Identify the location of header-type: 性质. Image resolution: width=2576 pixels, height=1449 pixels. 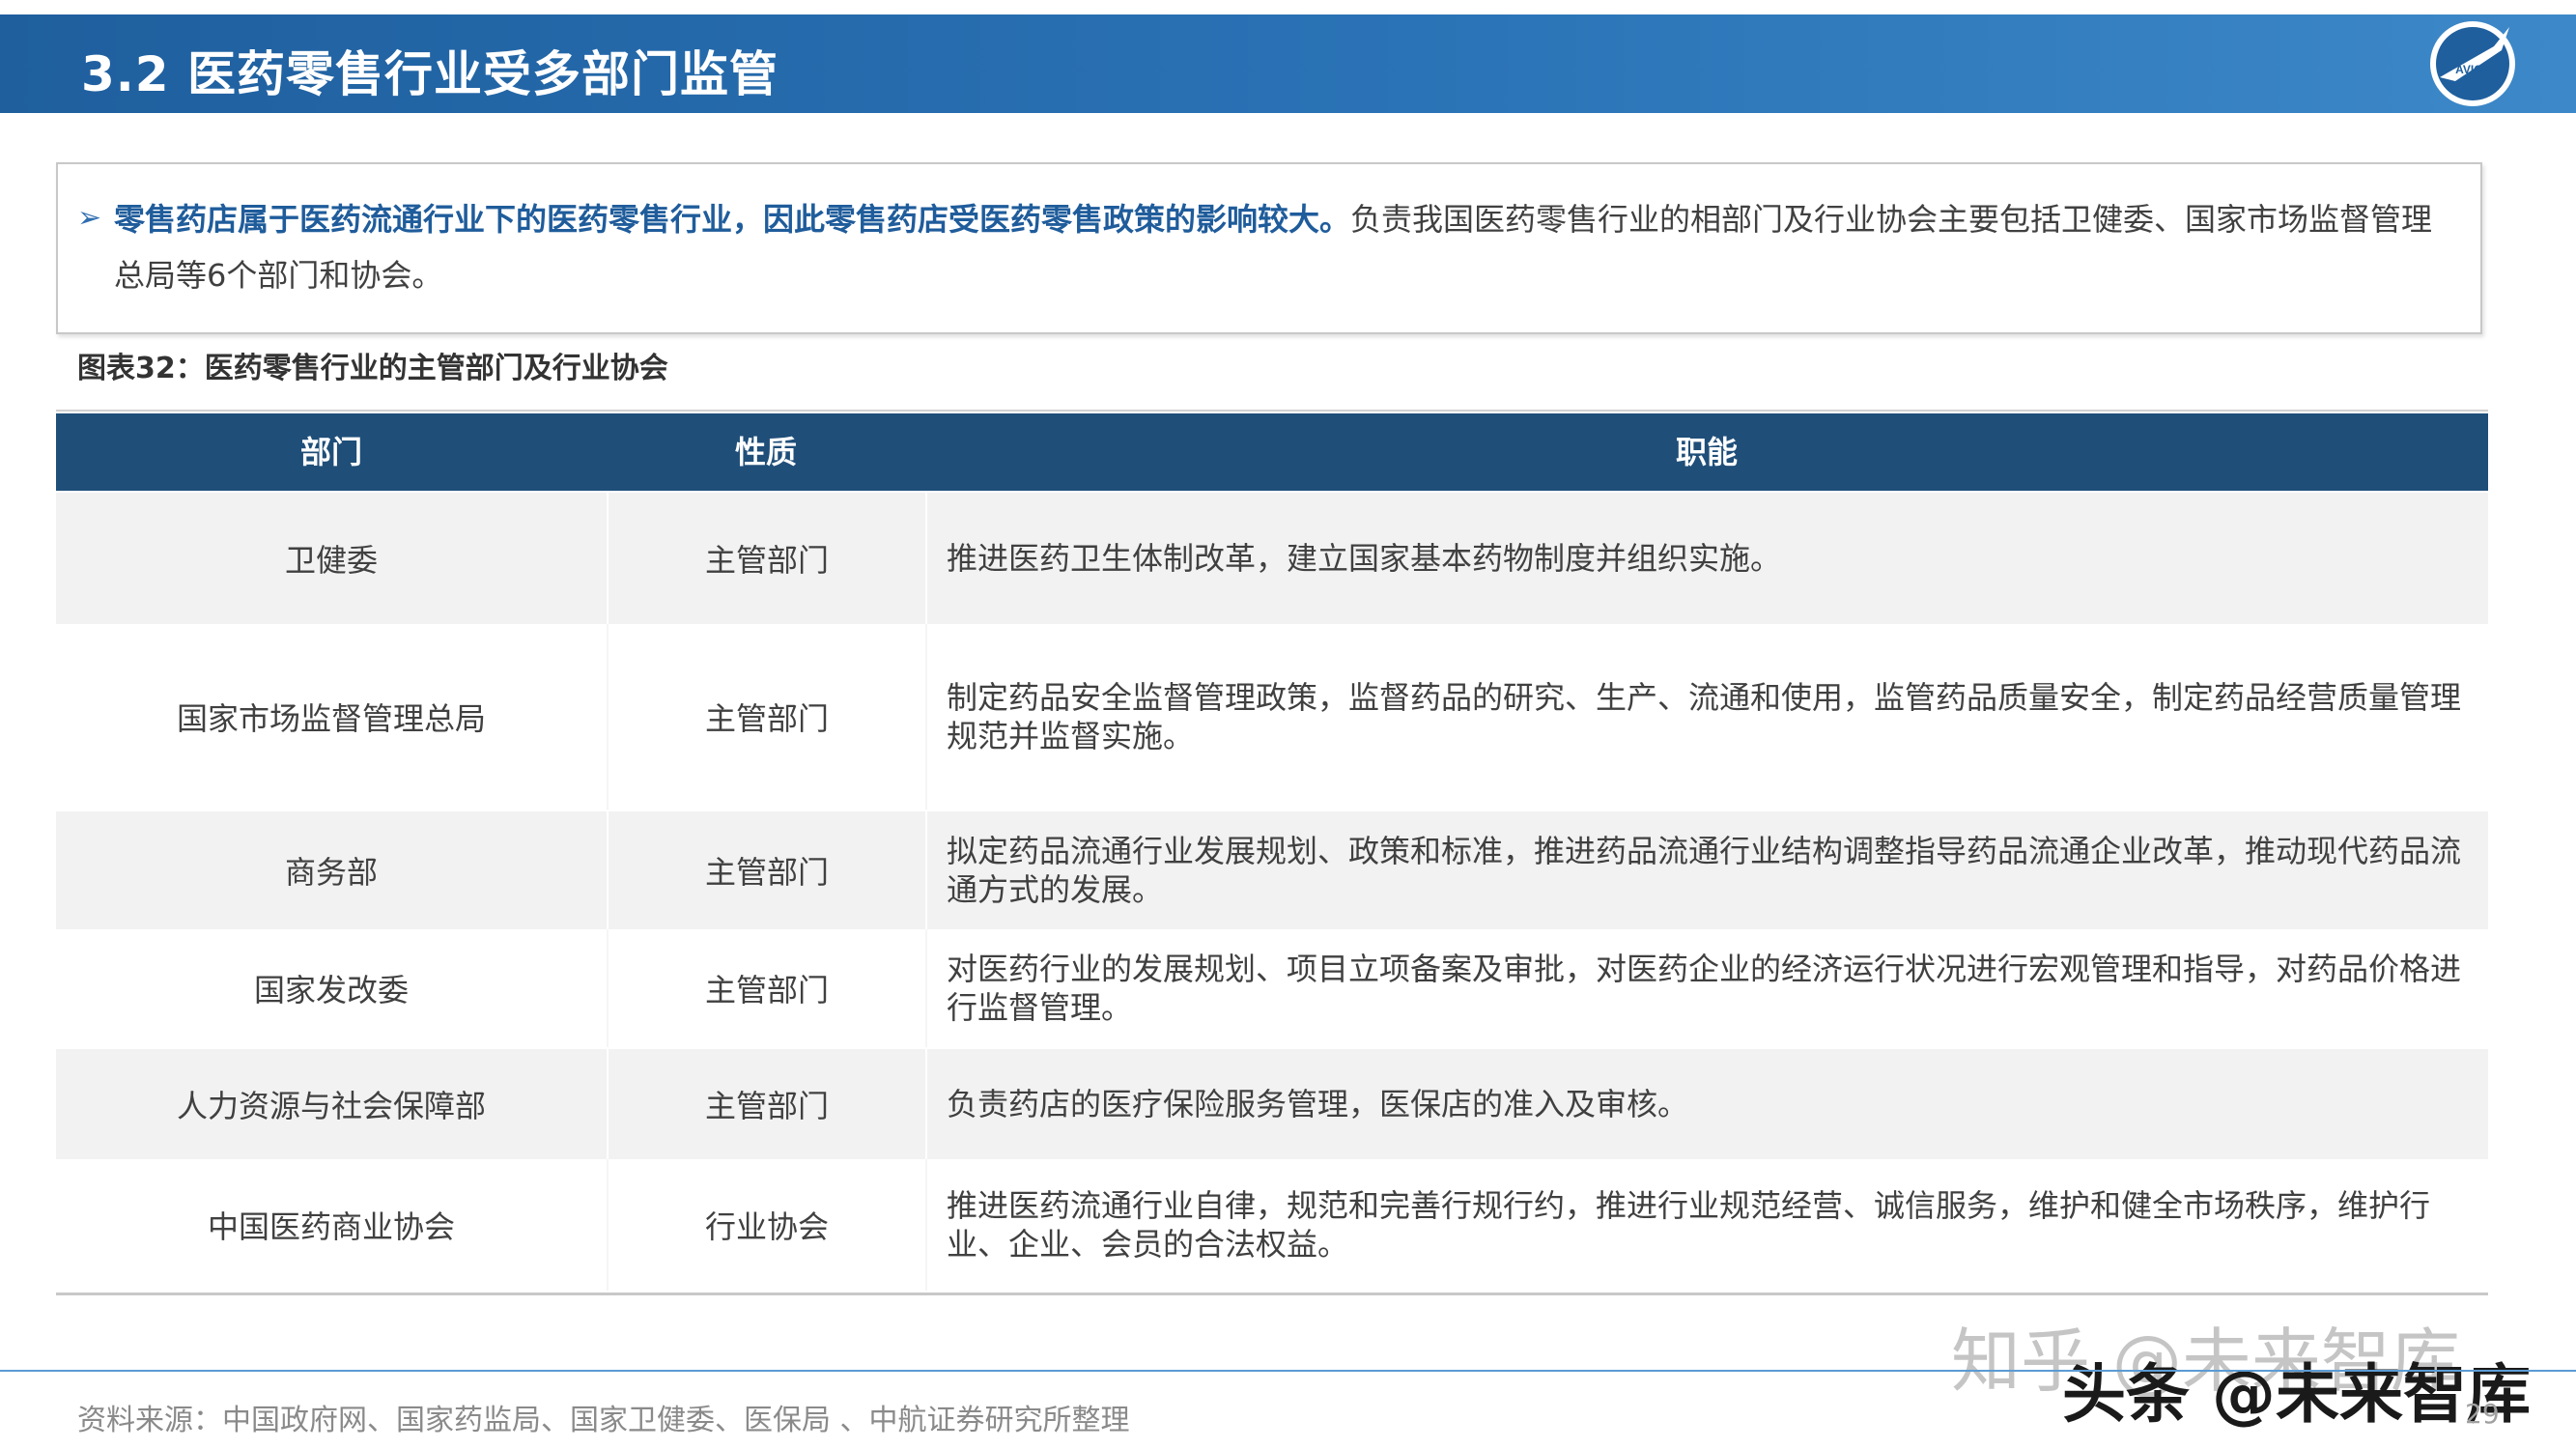
(765, 452).